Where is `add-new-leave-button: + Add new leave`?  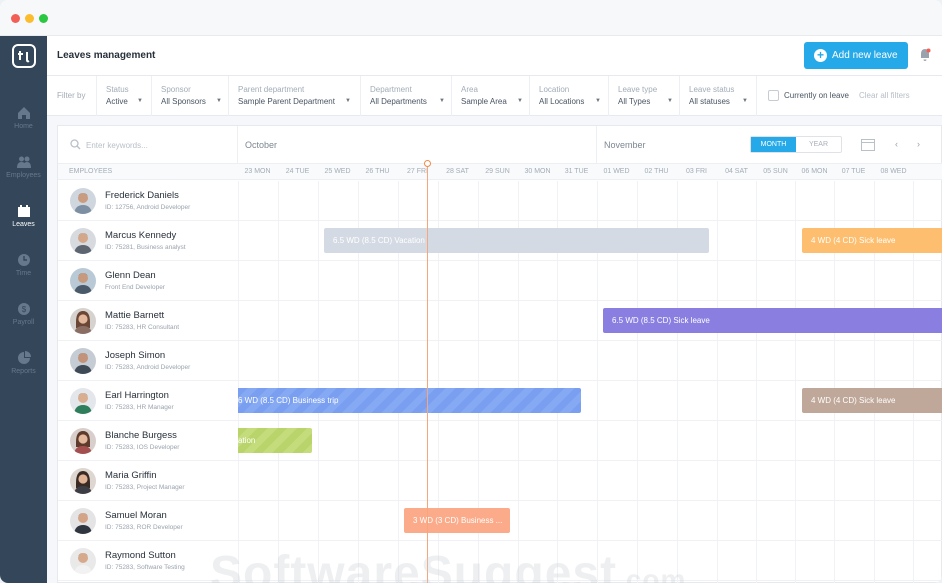
add-new-leave-button: + Add new leave is located at coordinates (856, 55).